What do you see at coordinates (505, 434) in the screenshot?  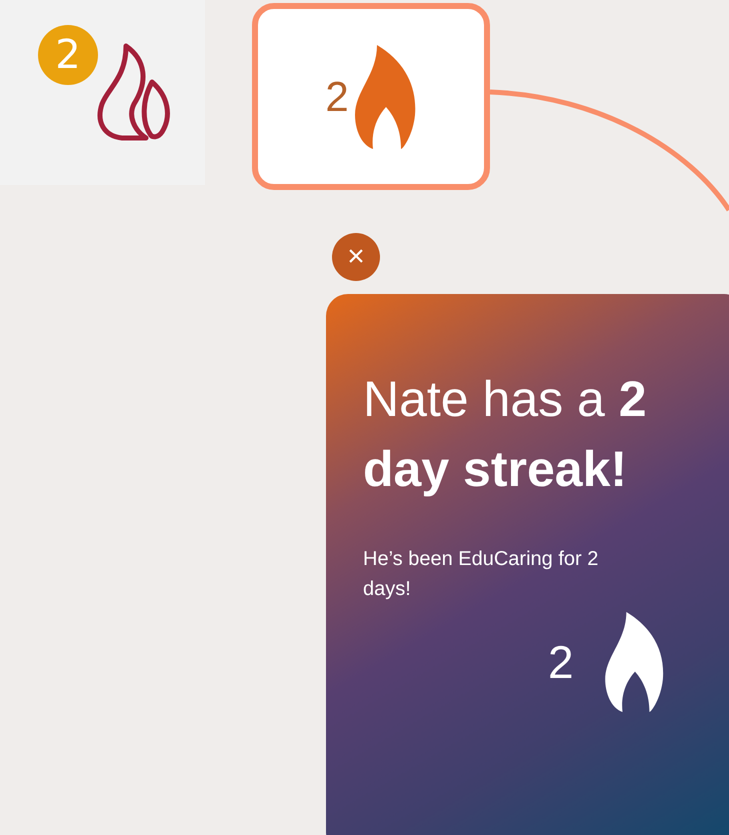 I see `streak-title: Nate has a 2 day streak!` at bounding box center [505, 434].